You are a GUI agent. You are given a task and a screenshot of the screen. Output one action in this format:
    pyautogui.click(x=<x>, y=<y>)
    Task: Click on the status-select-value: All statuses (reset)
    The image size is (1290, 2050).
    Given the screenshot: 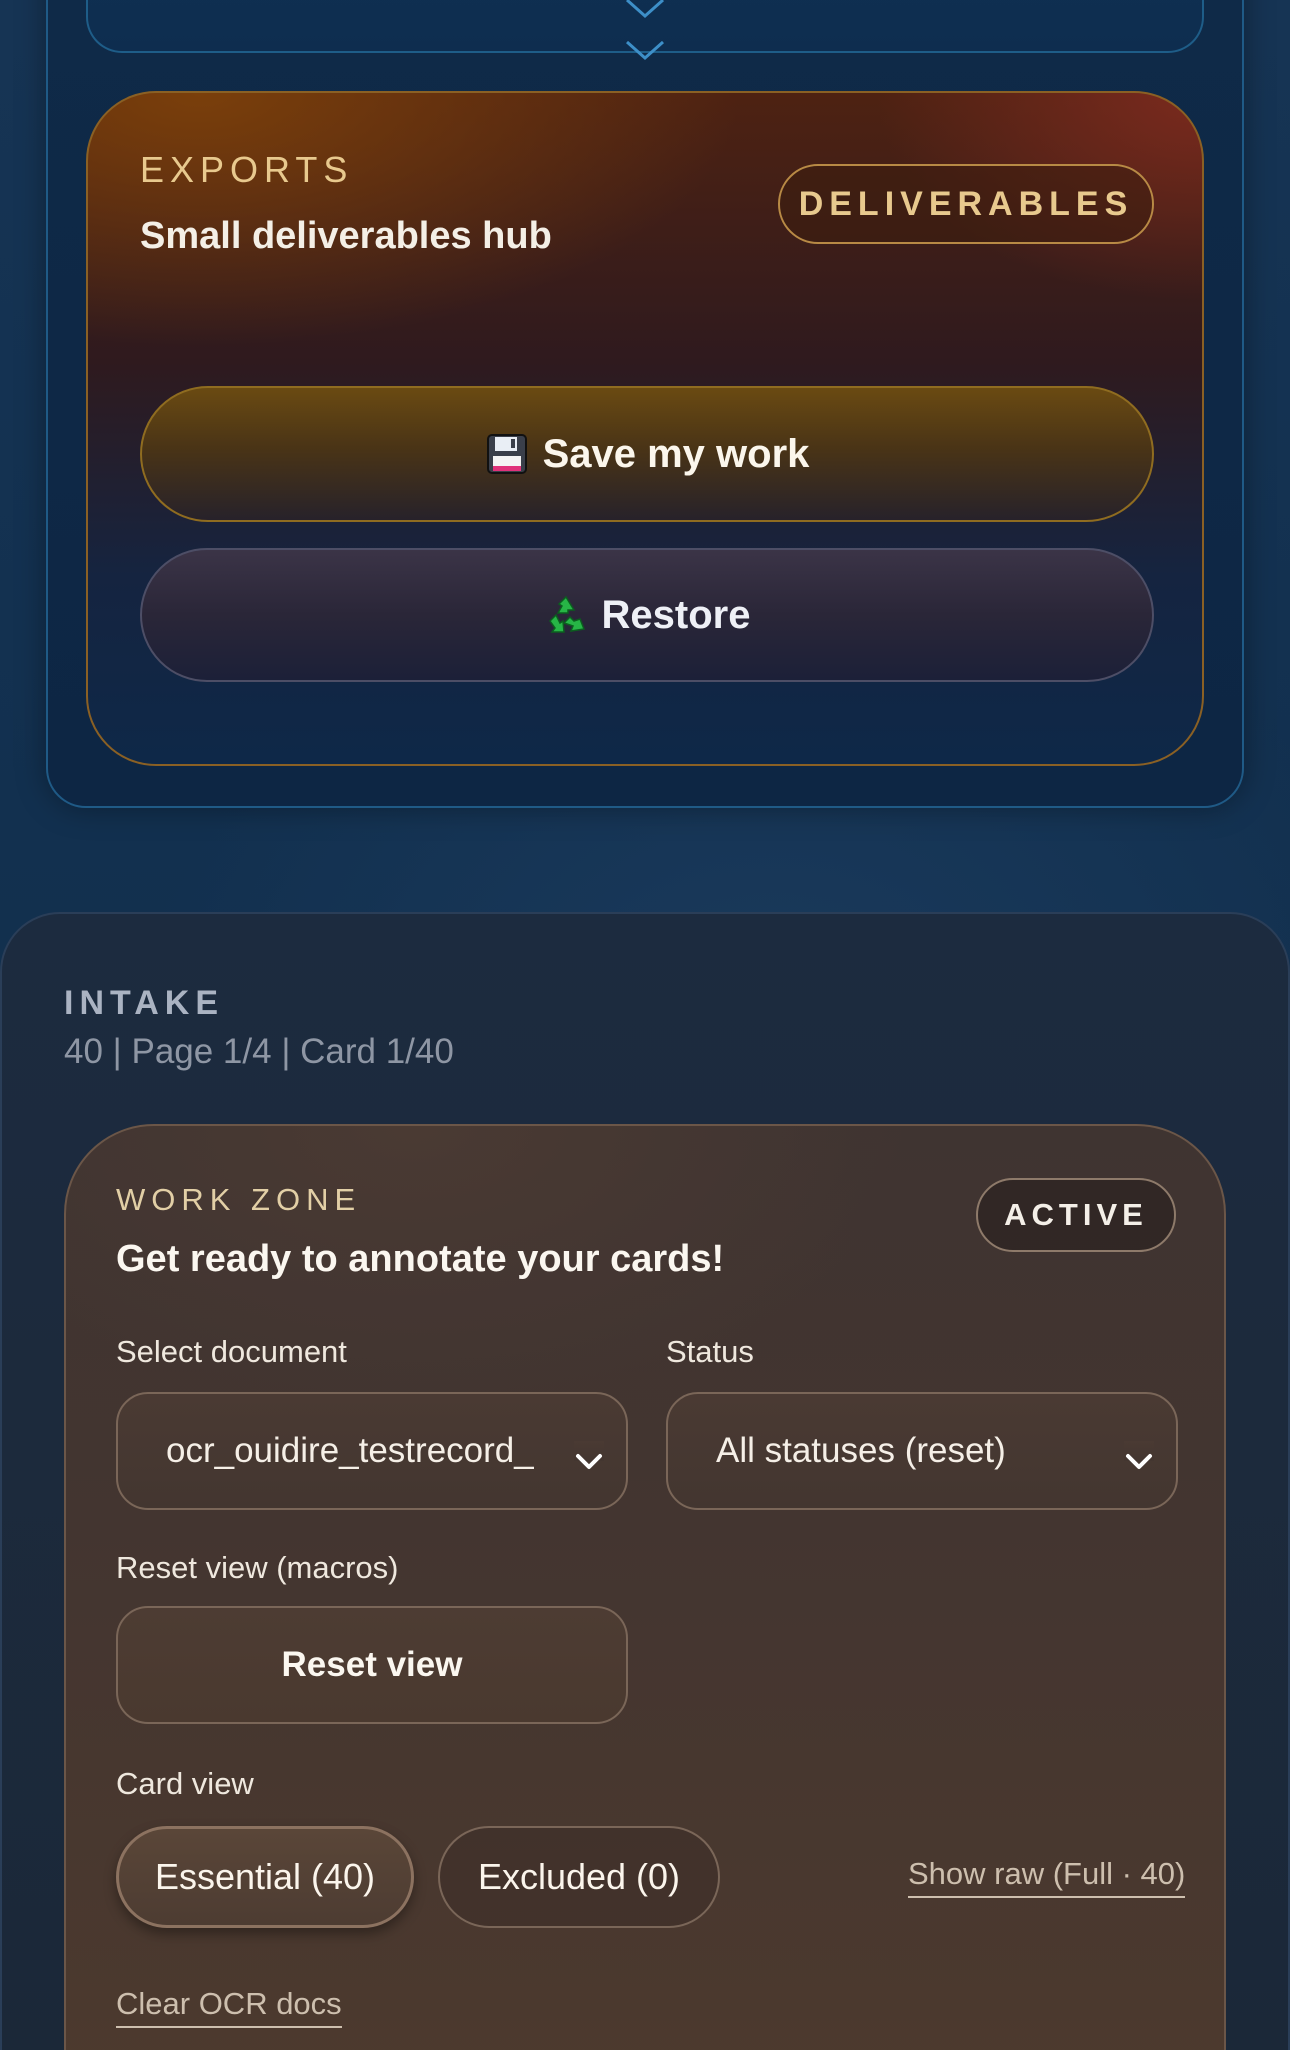 What is the action you would take?
    pyautogui.click(x=861, y=1450)
    